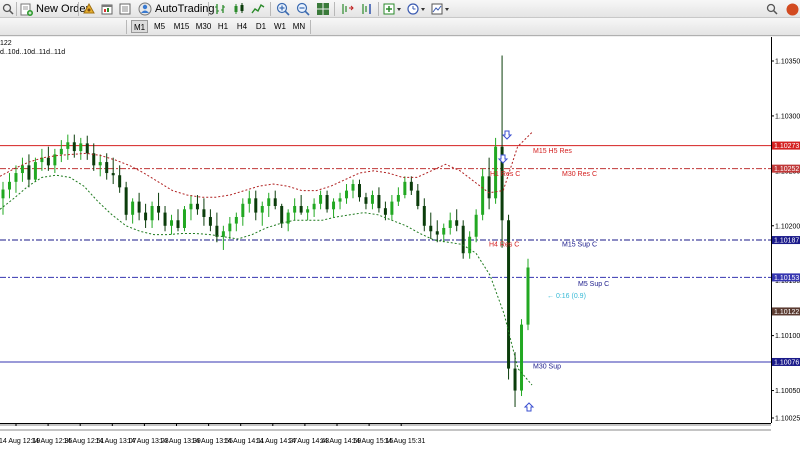  I want to click on level-annotation: M15 H5 Res, so click(552, 151).